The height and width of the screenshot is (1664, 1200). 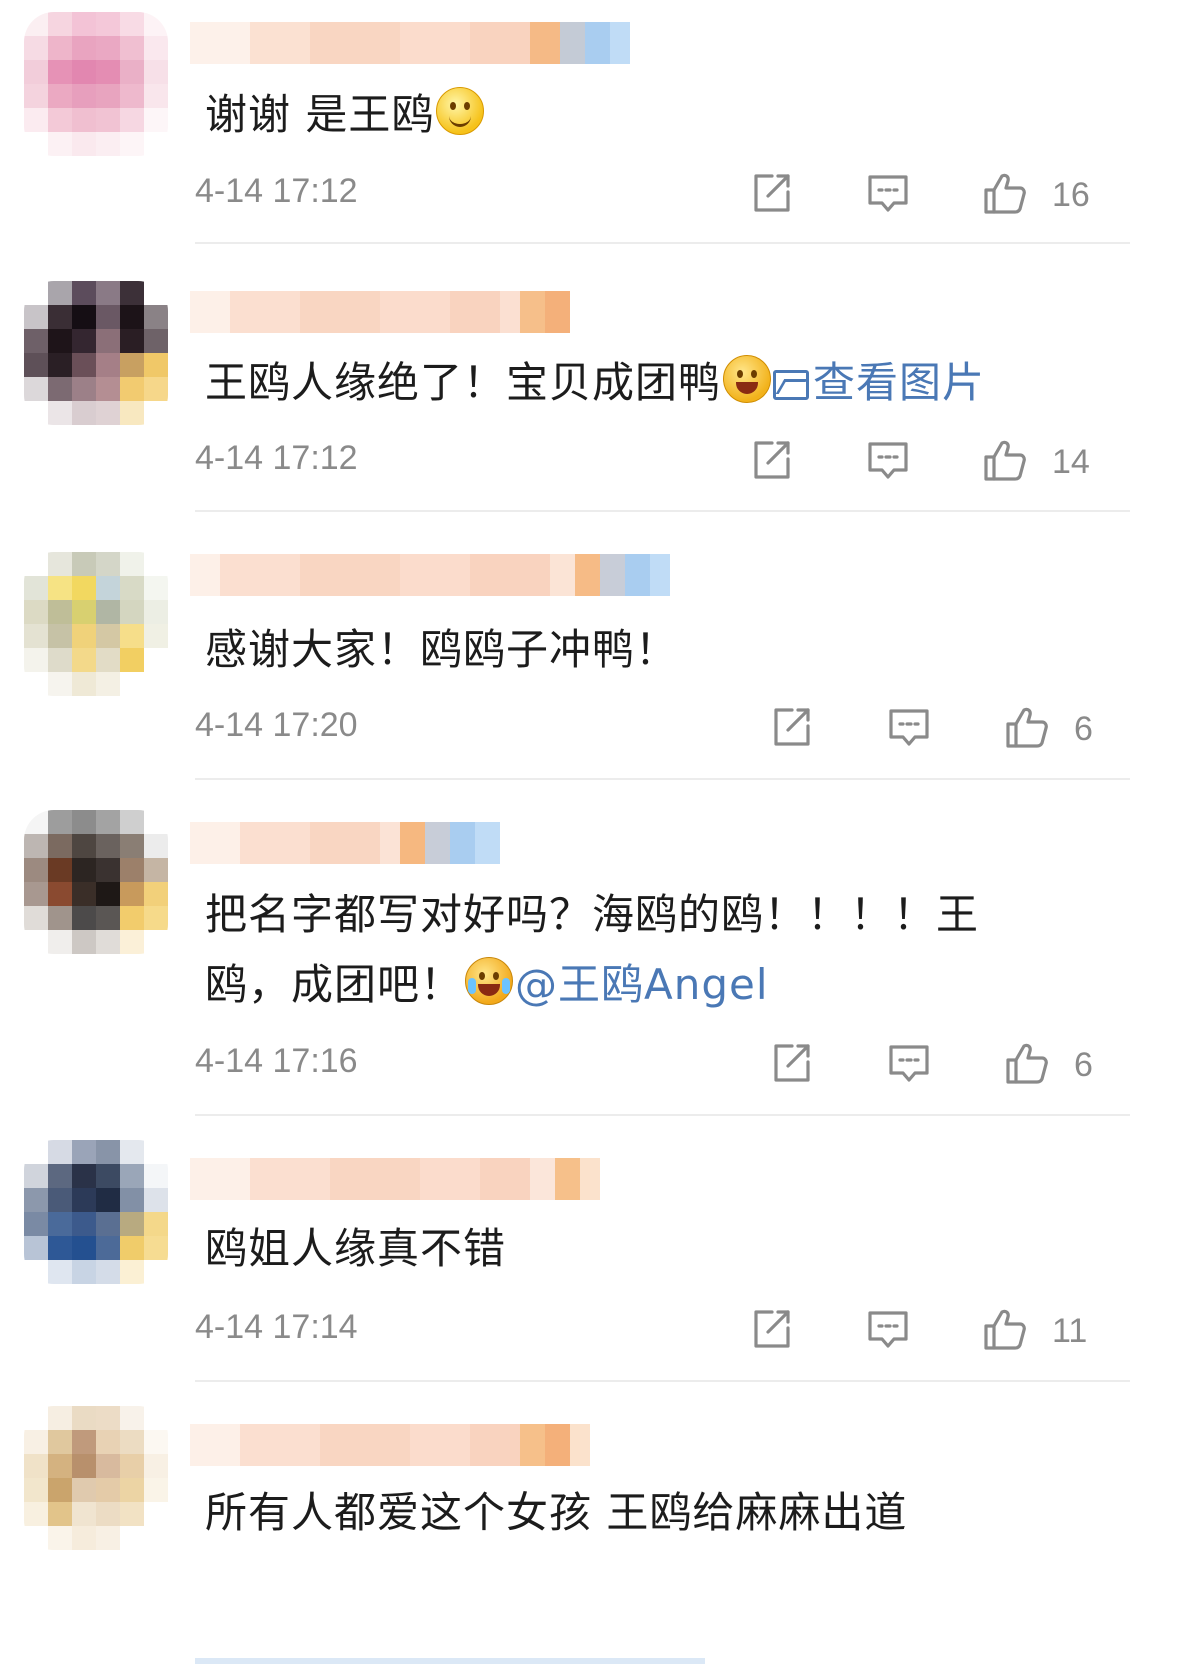 I want to click on cry-emoji, so click(x=489, y=981).